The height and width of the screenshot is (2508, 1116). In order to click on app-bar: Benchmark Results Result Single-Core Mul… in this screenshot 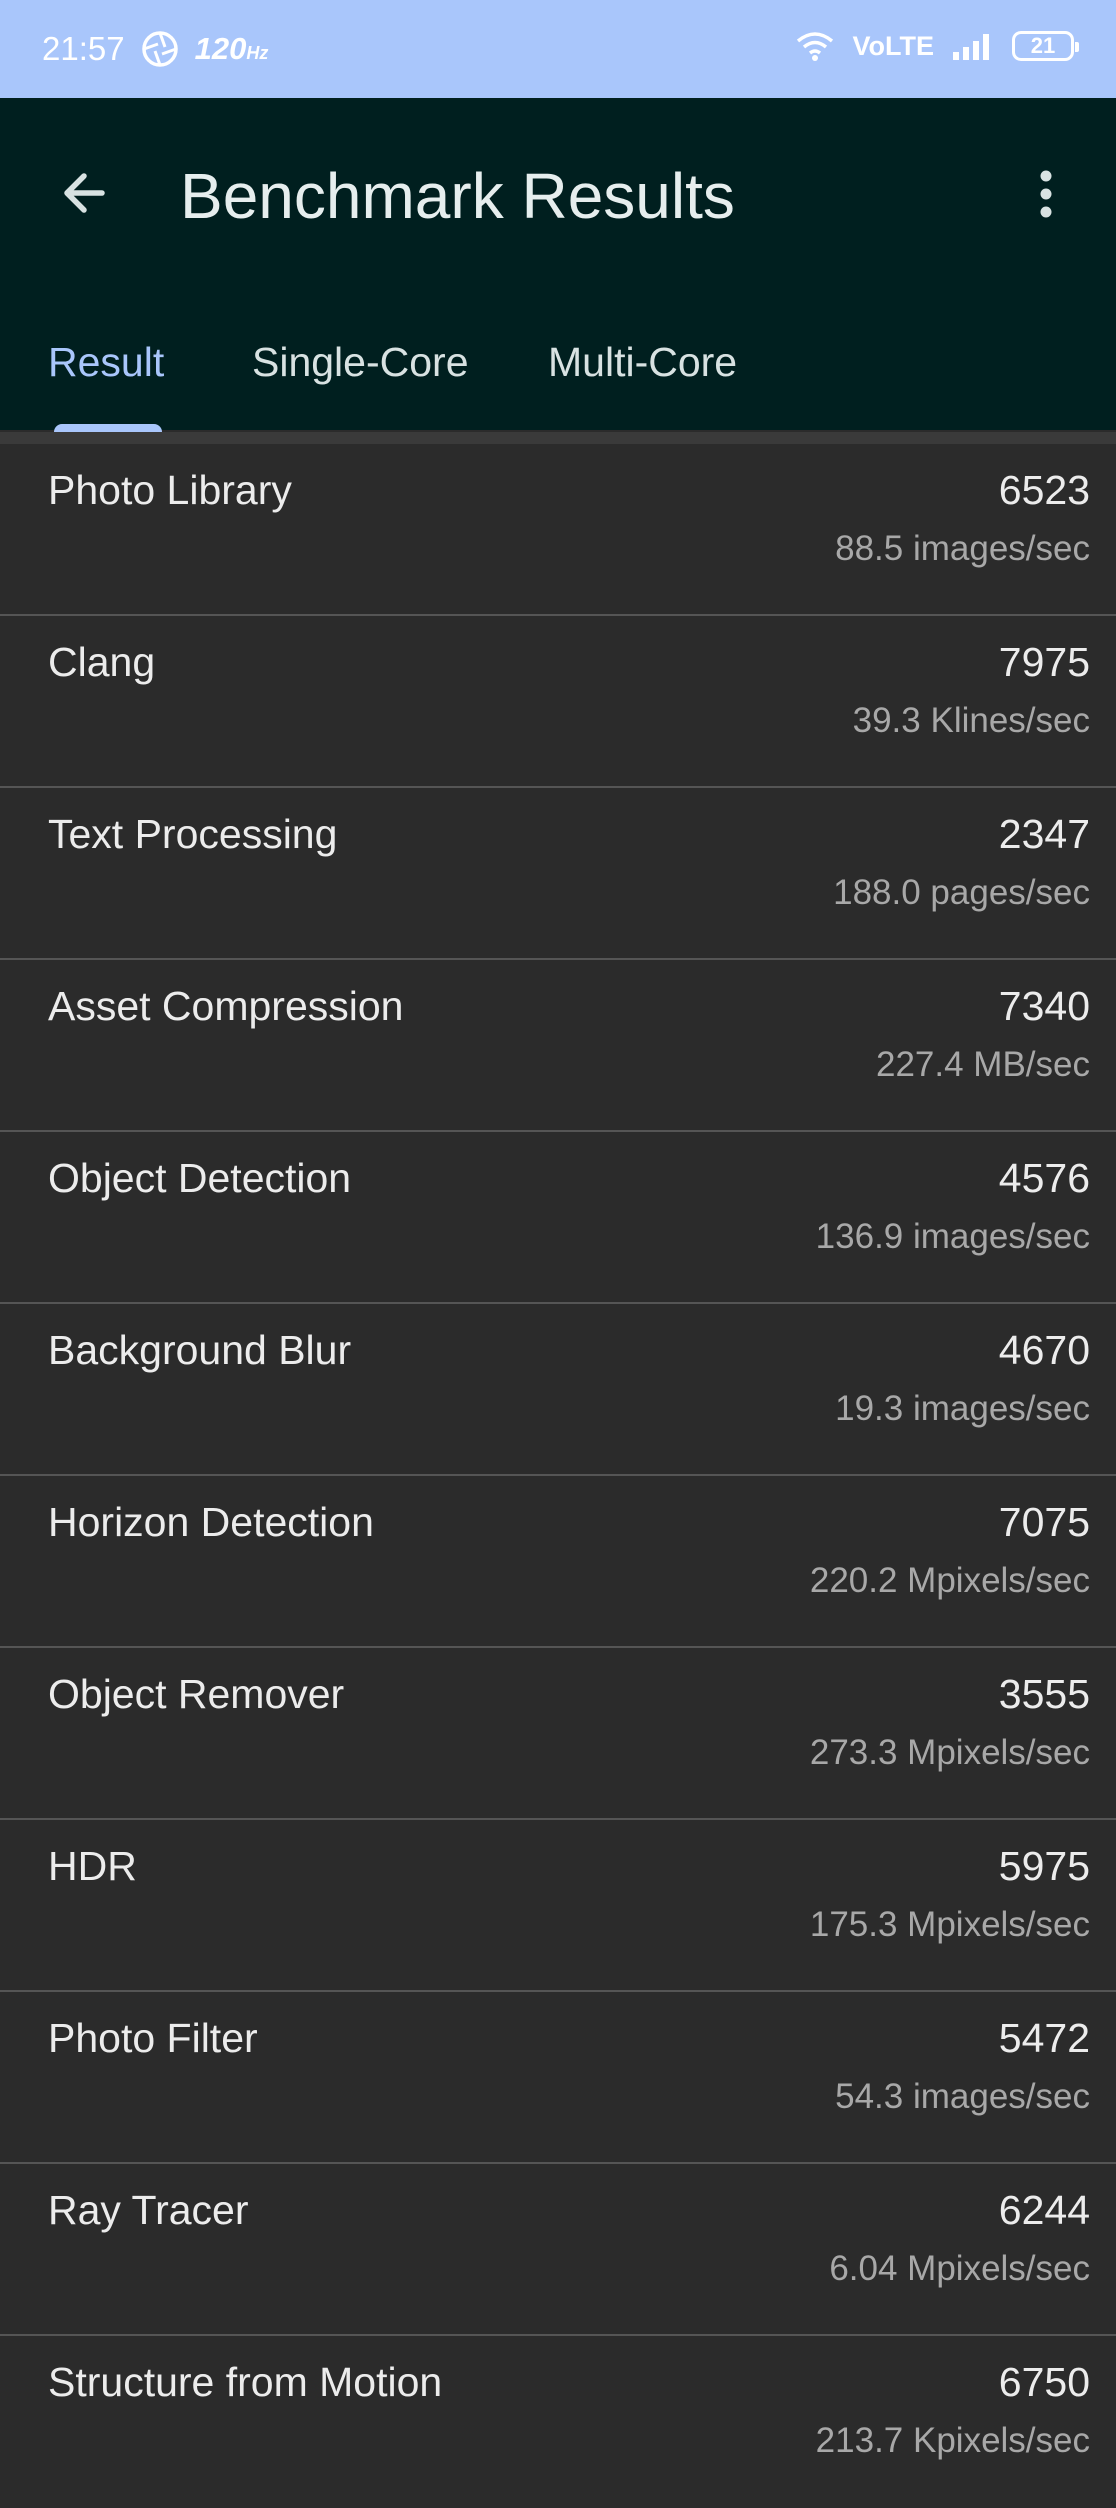, I will do `click(558, 264)`.